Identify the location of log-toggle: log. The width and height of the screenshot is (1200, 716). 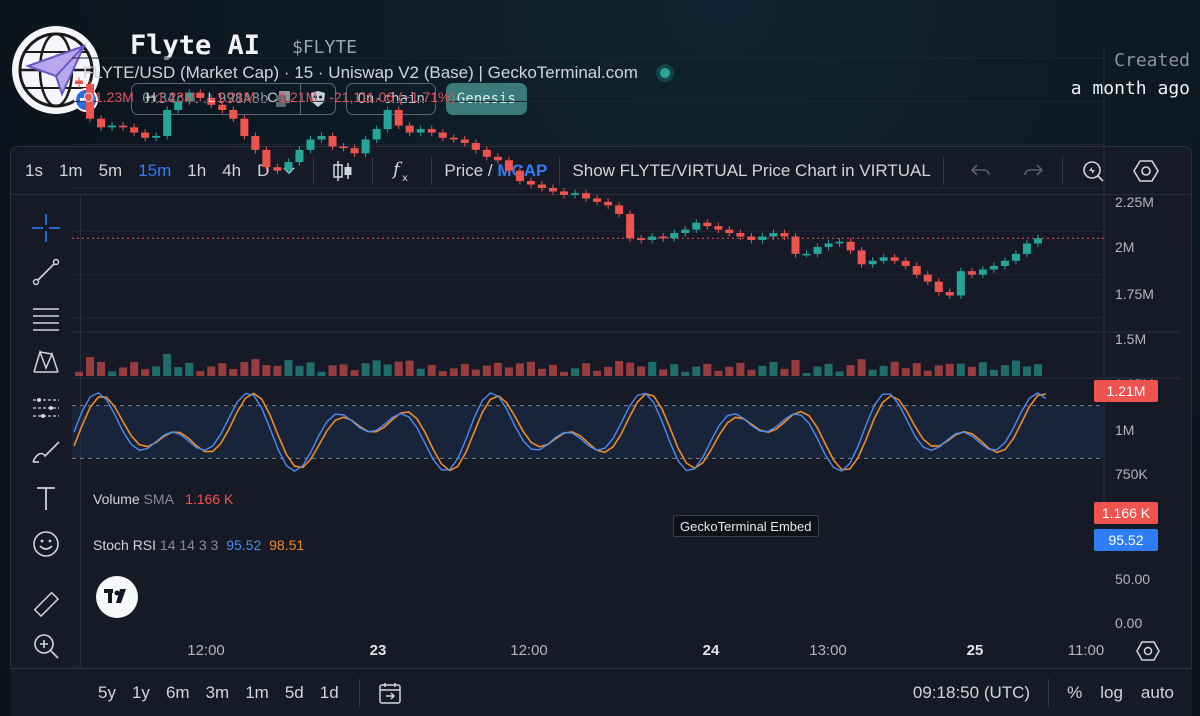
(1111, 693).